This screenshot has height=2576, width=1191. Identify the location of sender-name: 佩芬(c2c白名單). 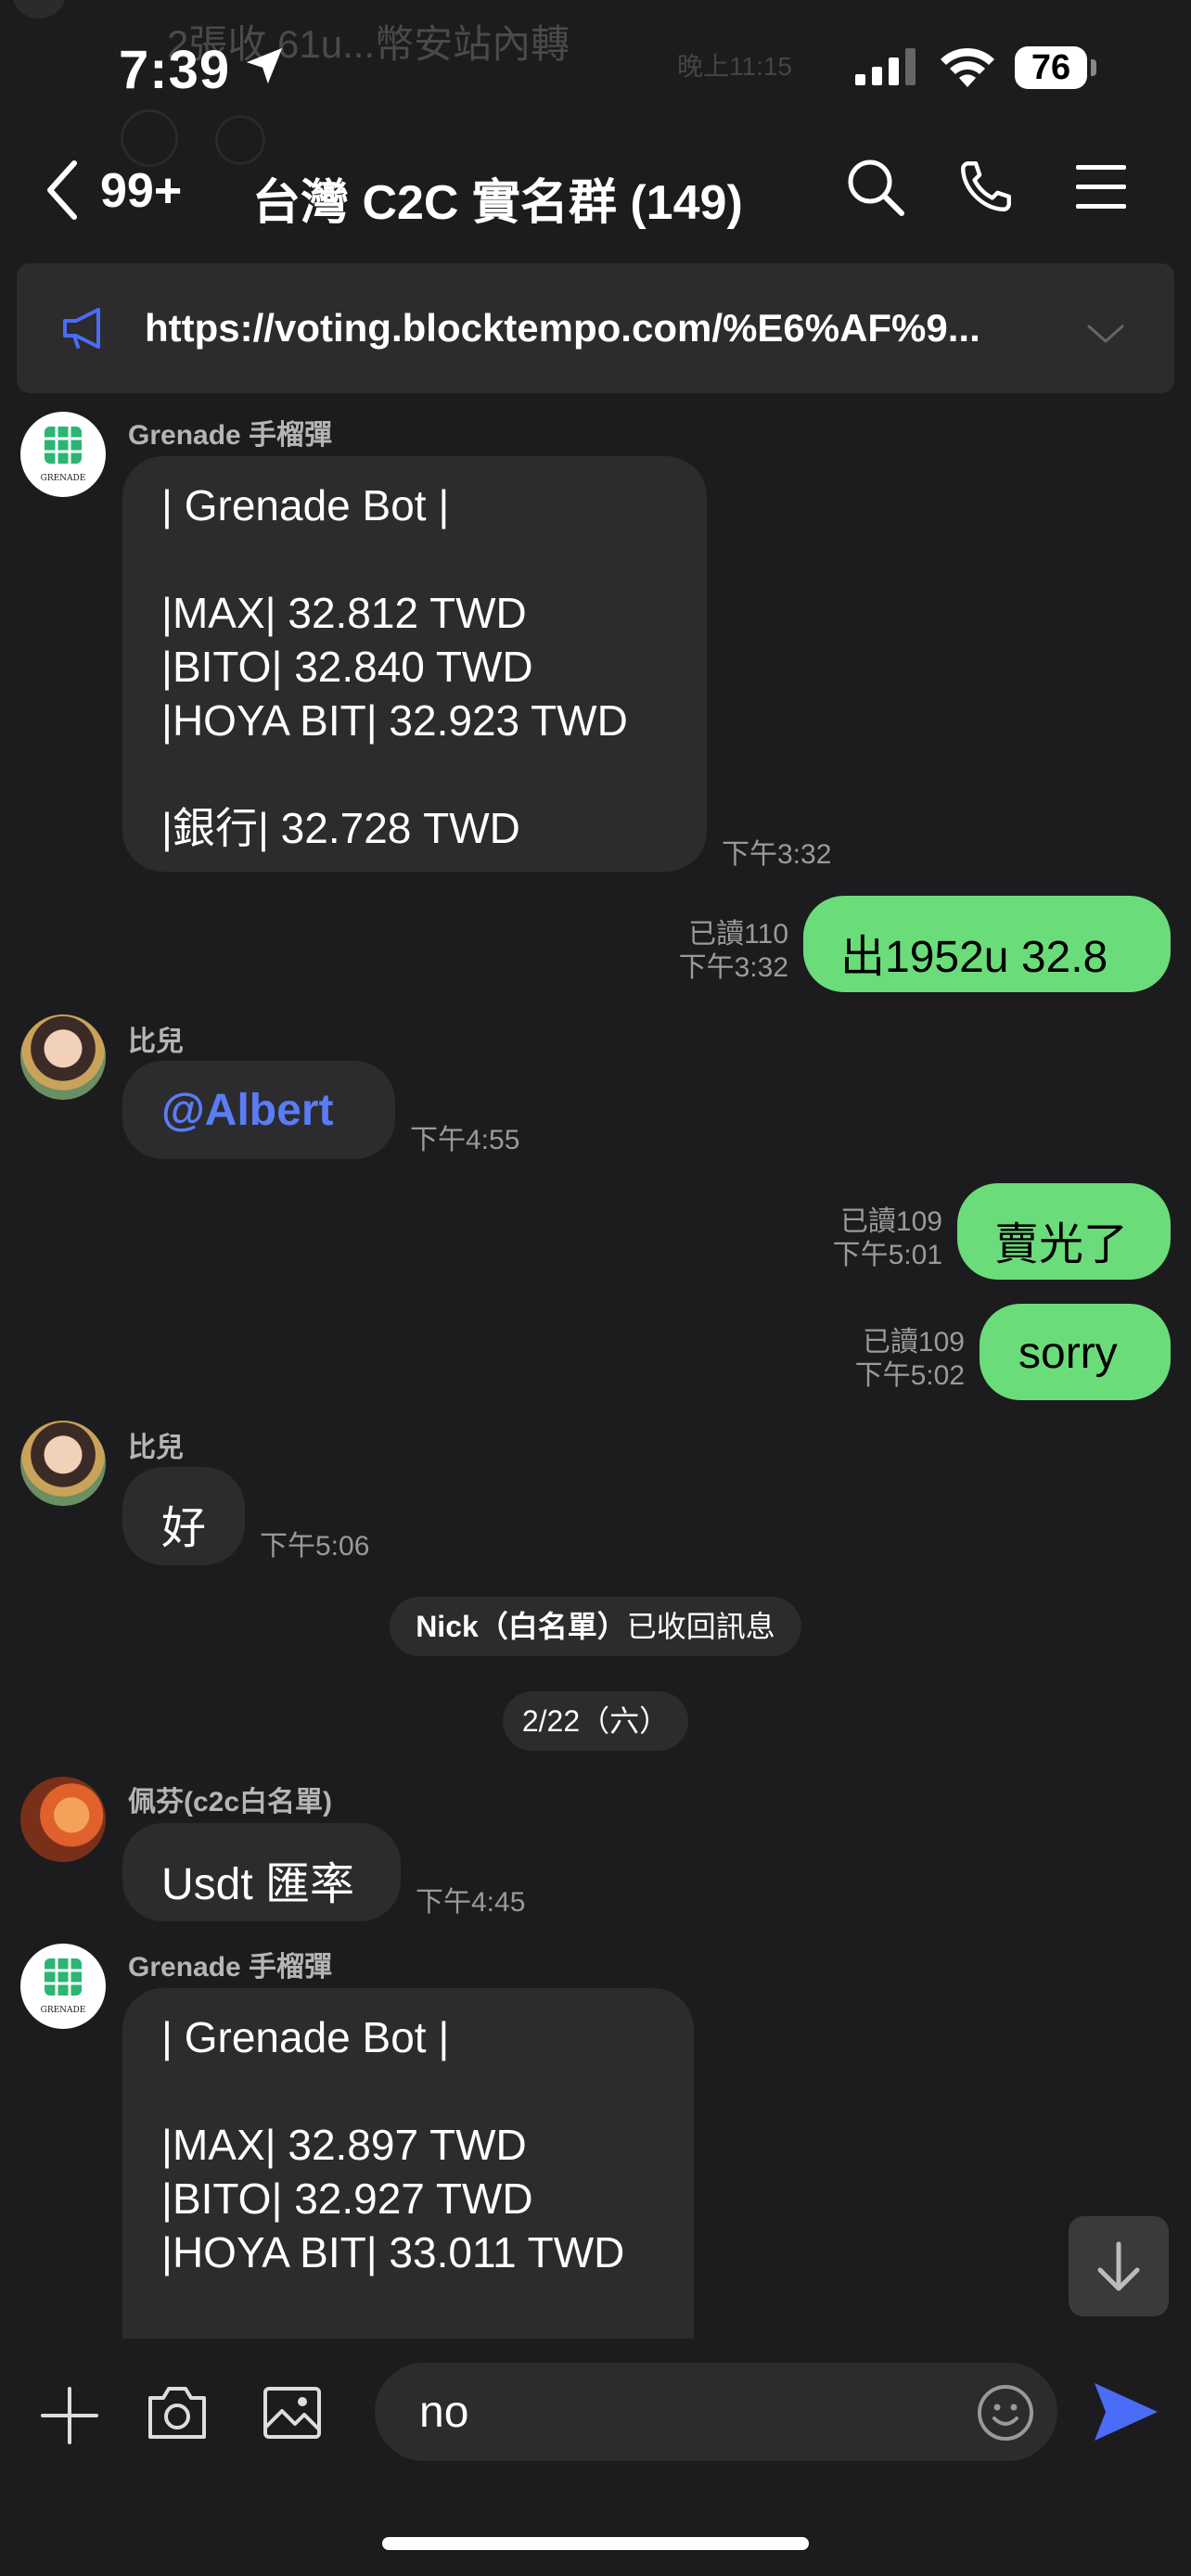
(230, 1802).